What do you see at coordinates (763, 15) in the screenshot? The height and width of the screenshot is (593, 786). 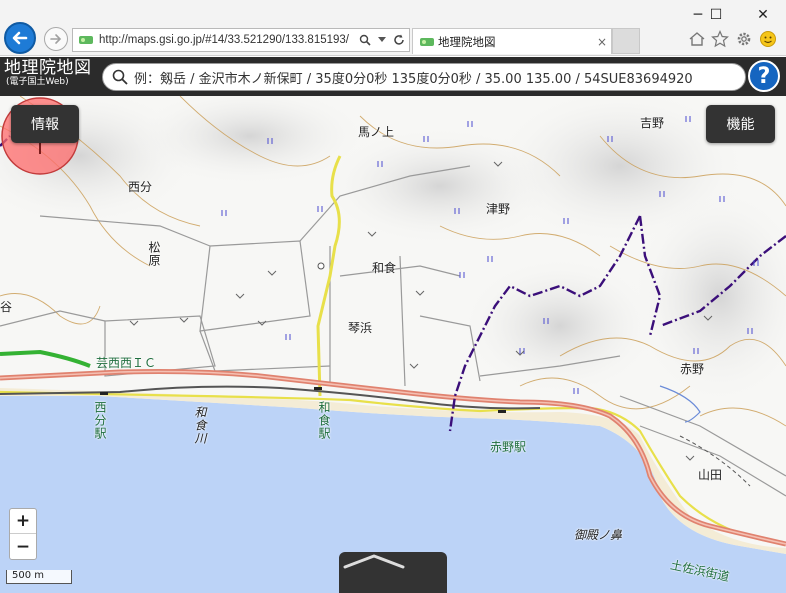 I see `close-window-button: ✕` at bounding box center [763, 15].